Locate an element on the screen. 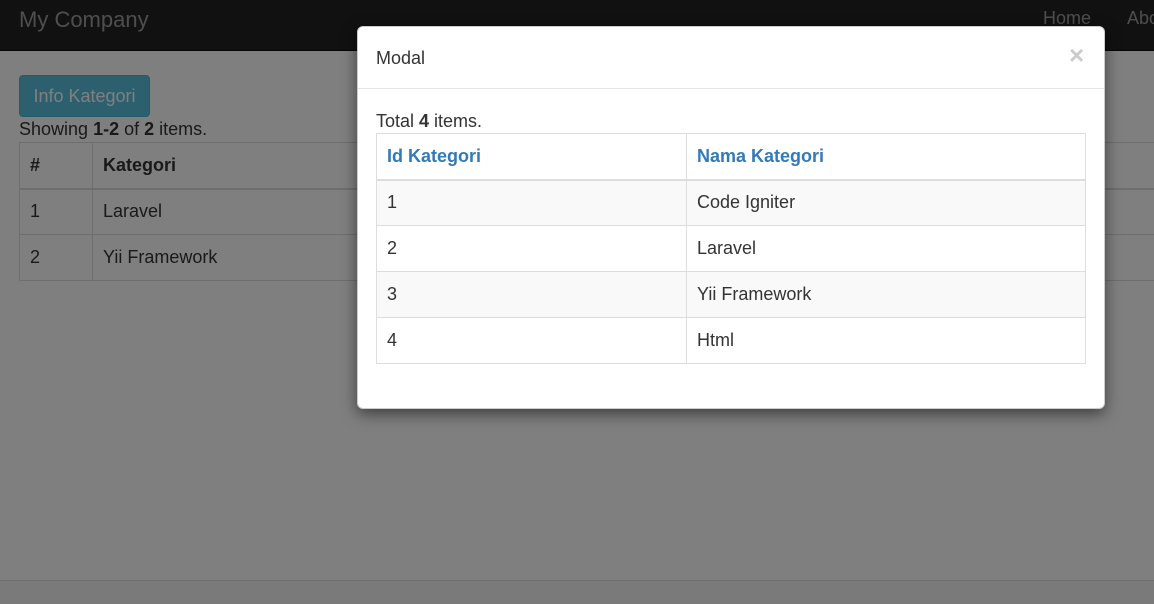 This screenshot has width=1154, height=604. cell-nama: Laravel is located at coordinates (886, 248).